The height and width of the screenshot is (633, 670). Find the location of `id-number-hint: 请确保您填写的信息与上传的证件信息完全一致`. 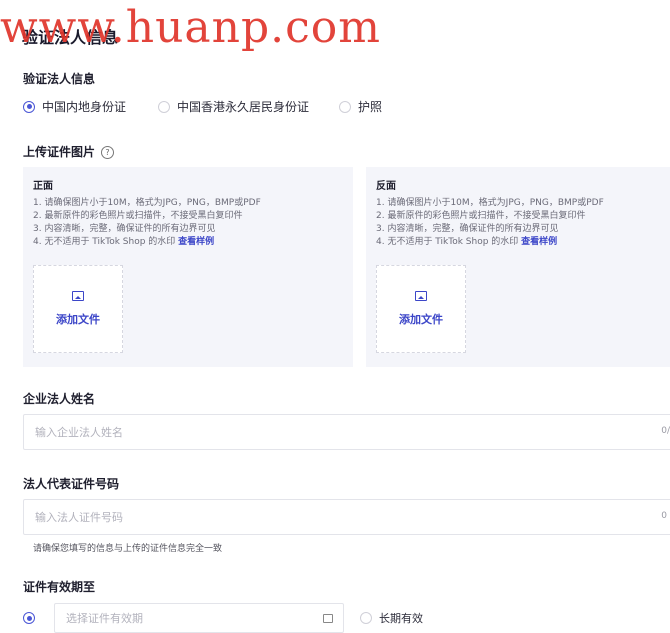

id-number-hint: 请确保您填写的信息与上传的证件信息完全一致 is located at coordinates (128, 549).